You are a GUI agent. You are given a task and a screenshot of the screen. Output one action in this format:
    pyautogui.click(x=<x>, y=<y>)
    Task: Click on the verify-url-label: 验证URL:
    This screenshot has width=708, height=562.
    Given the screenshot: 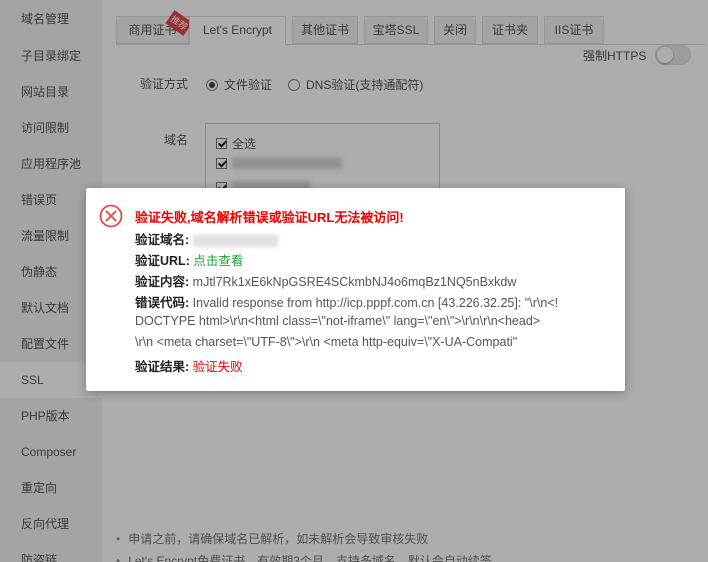 What is the action you would take?
    pyautogui.click(x=162, y=261)
    